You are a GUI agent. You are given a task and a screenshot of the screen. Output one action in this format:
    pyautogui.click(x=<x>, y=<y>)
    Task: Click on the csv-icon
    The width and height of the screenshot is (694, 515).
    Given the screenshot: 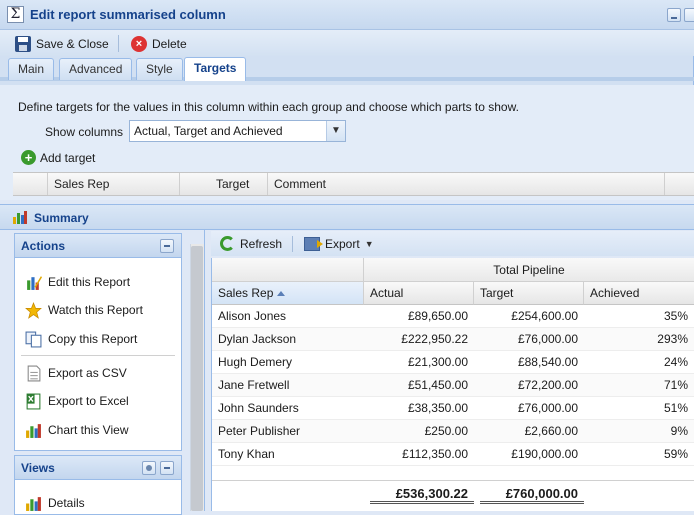 What is the action you would take?
    pyautogui.click(x=34, y=373)
    